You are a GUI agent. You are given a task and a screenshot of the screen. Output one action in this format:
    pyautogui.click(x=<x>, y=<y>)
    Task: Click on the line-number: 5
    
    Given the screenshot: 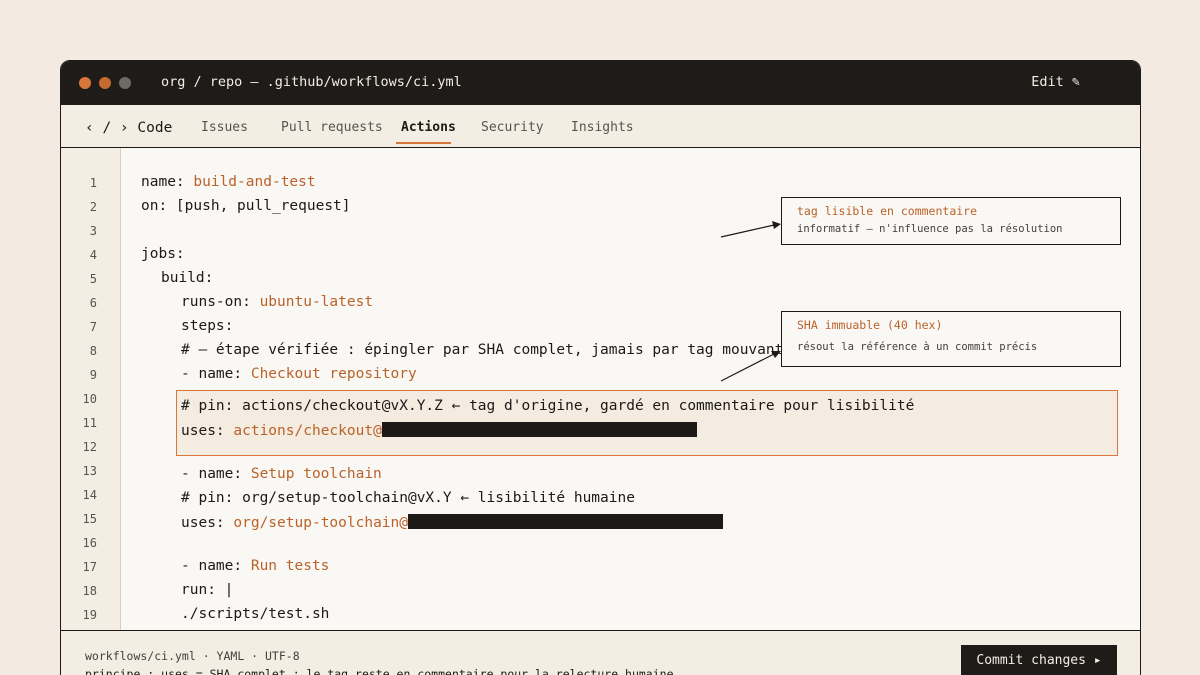 What is the action you would take?
    pyautogui.click(x=93, y=279)
    